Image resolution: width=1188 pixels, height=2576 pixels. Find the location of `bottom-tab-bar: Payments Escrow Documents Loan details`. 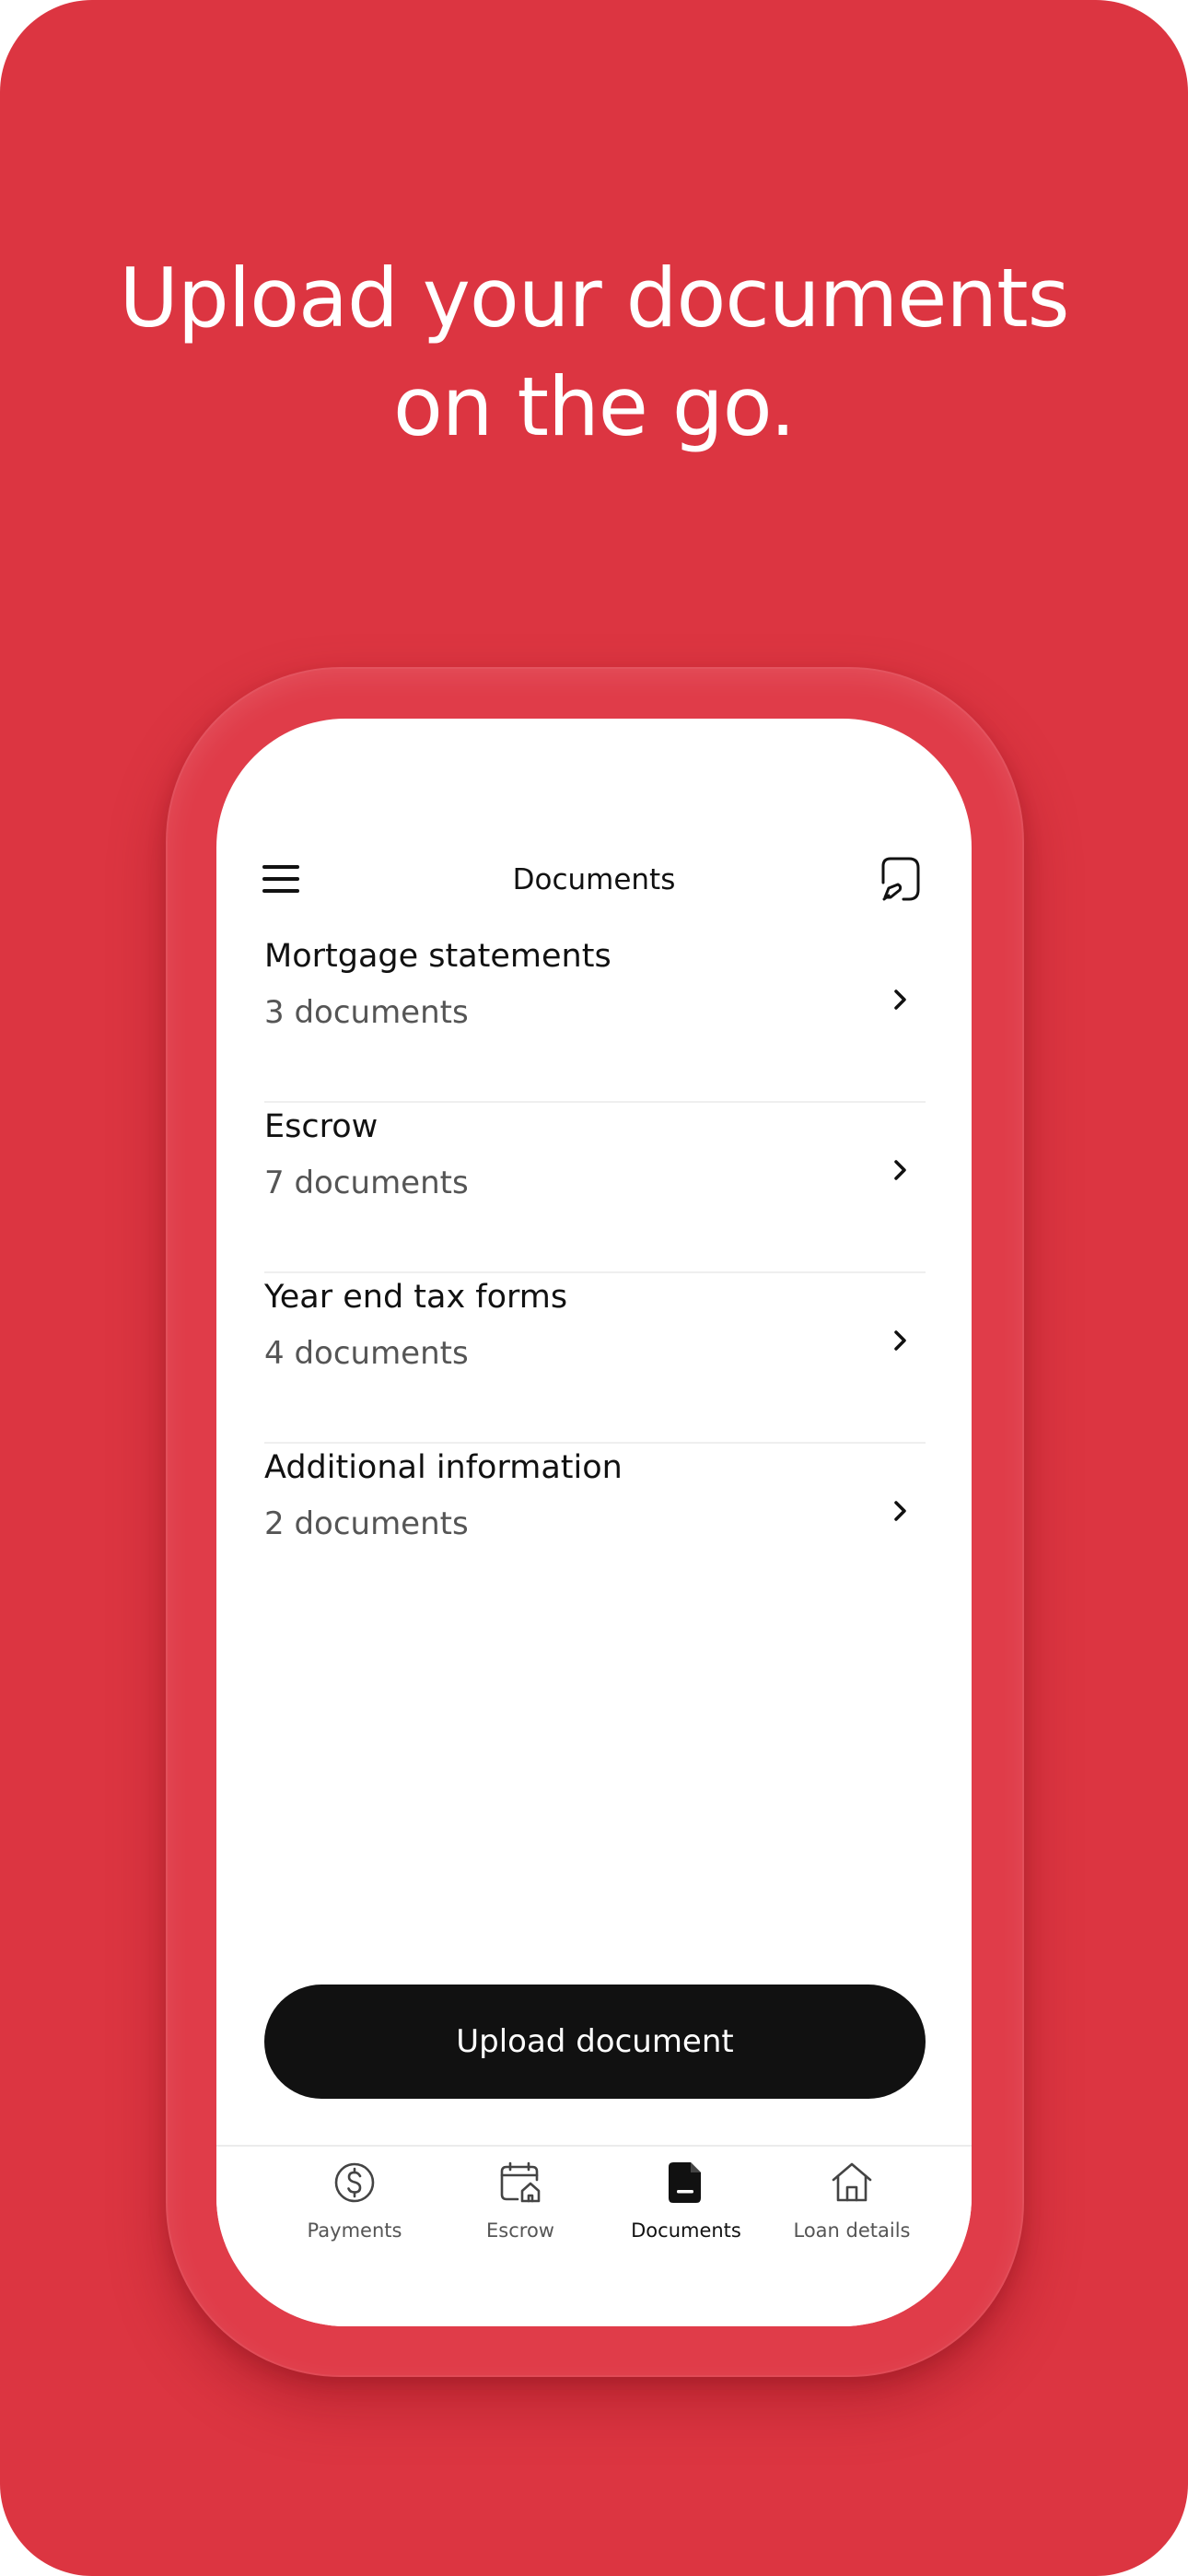

bottom-tab-bar: Payments Escrow Documents Loan details is located at coordinates (594, 2235).